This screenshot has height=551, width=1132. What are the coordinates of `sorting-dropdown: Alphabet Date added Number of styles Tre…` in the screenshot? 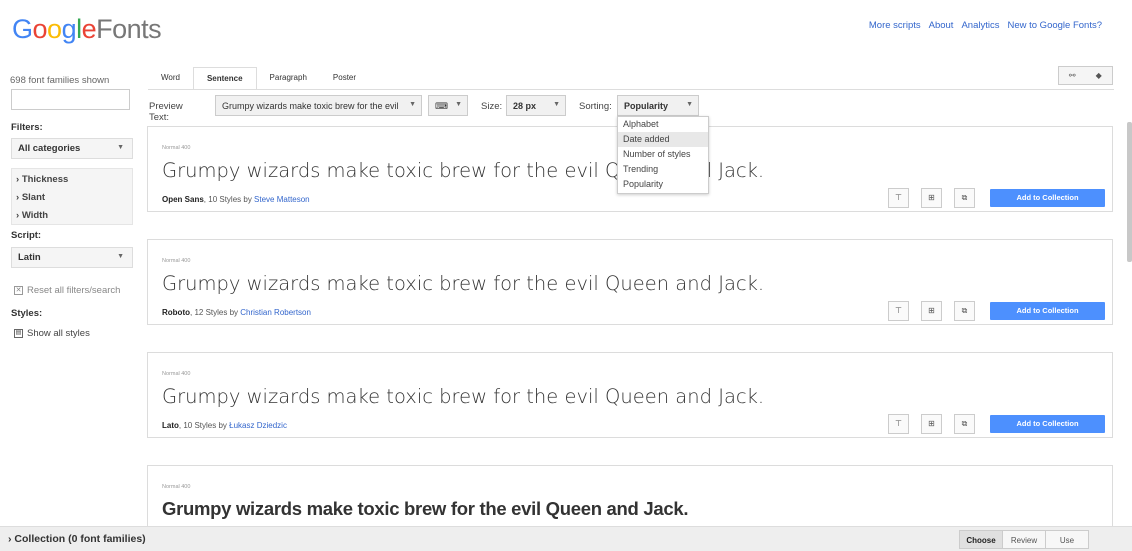 It's located at (663, 155).